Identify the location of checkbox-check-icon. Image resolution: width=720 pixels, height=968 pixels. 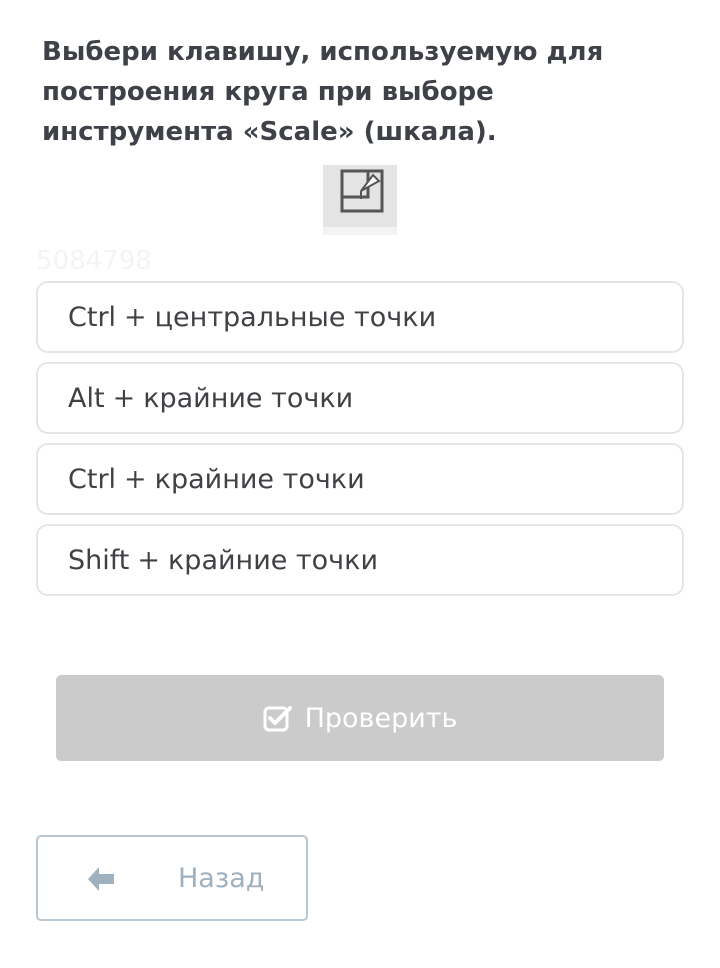
(277, 719).